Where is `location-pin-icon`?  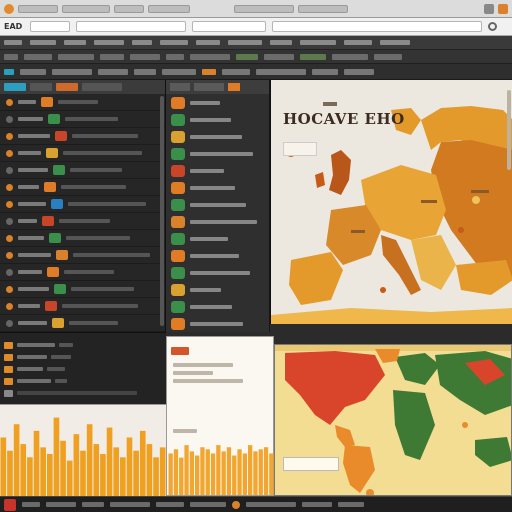
location-pin-icon is located at coordinates (236, 504).